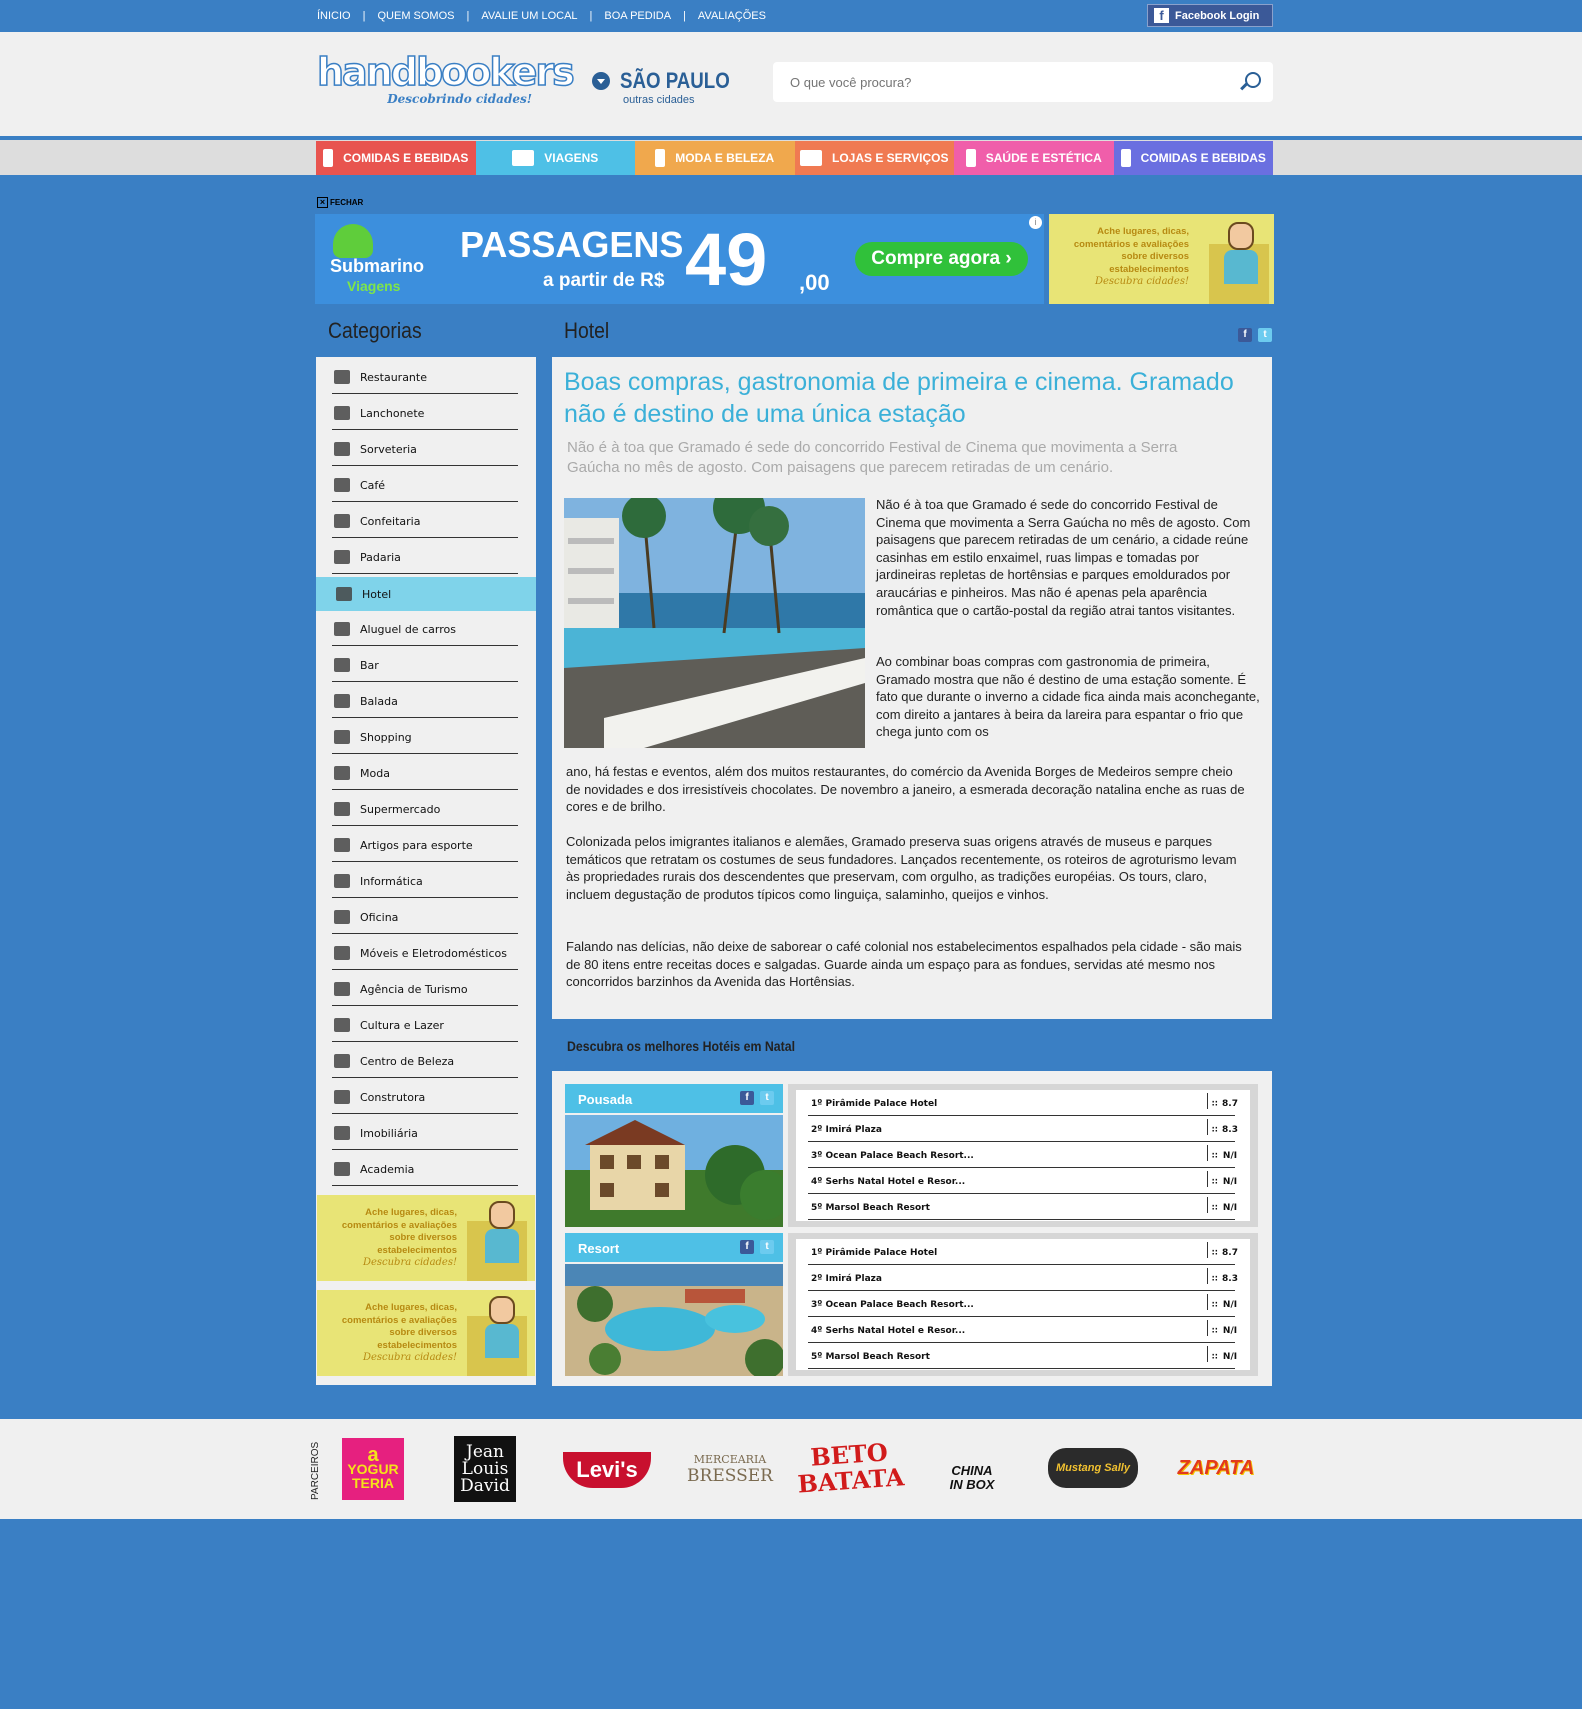 The height and width of the screenshot is (1709, 1582). What do you see at coordinates (1230, 1130) in the screenshot?
I see `ranking-score: 8.3` at bounding box center [1230, 1130].